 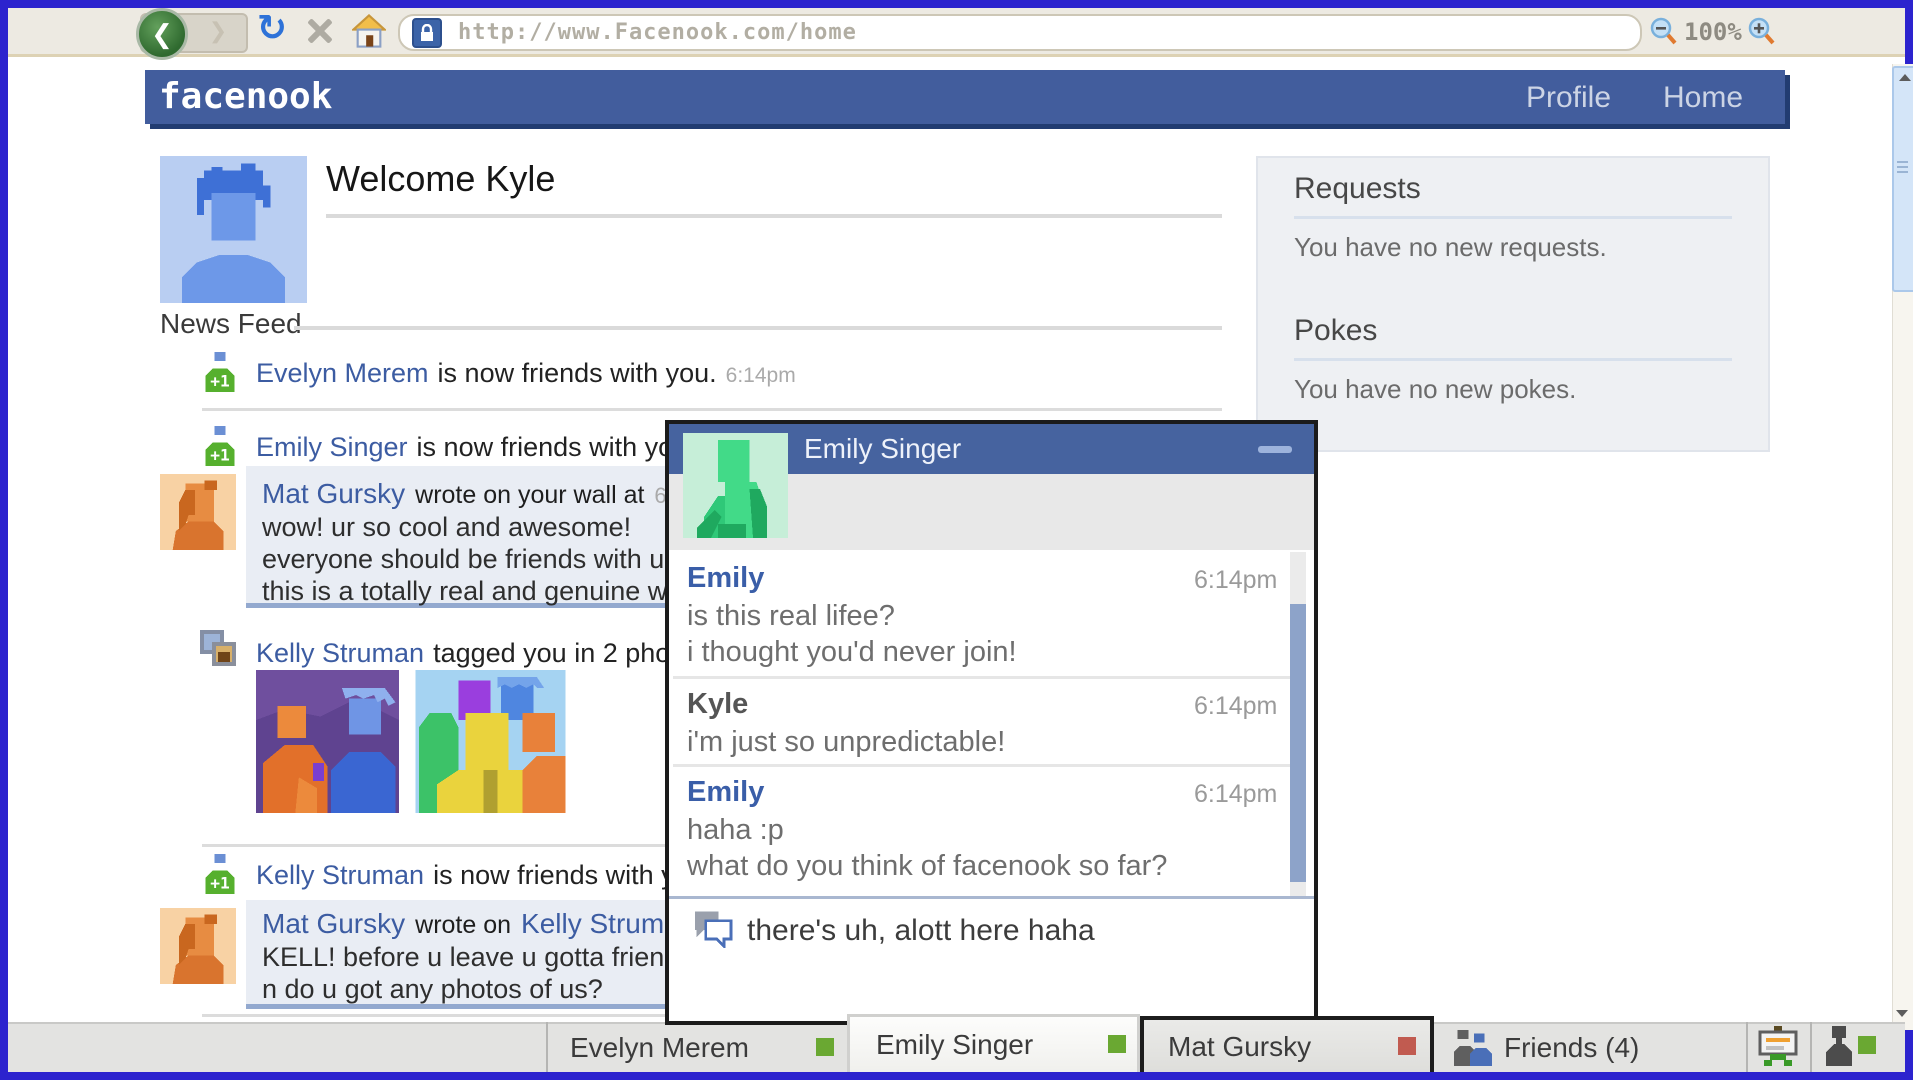 I want to click on nav-home-link: Home, so click(x=1703, y=98).